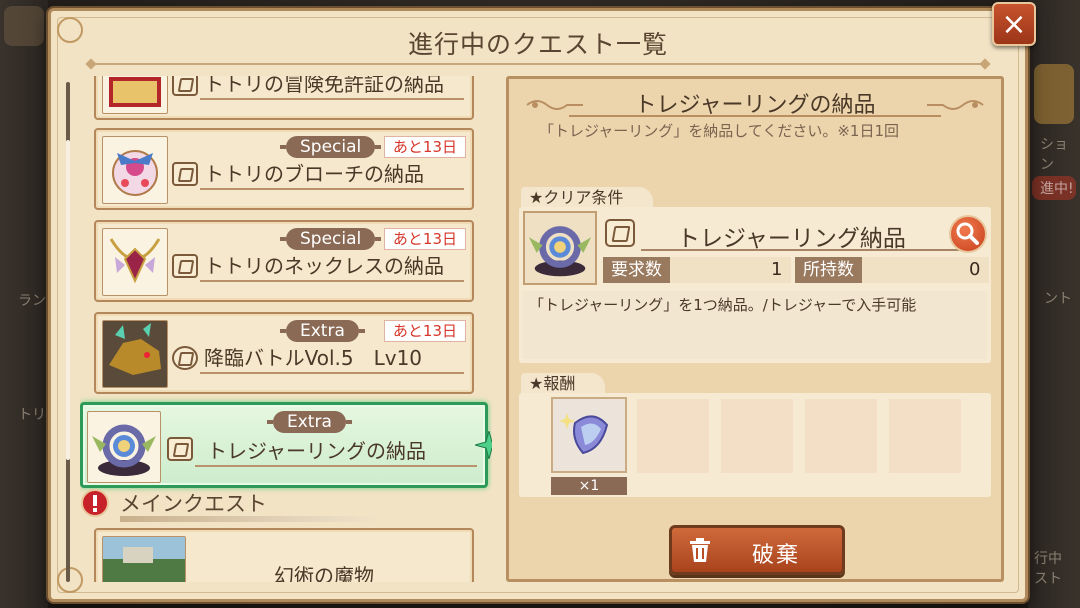 The height and width of the screenshot is (608, 1080). Describe the element at coordinates (560, 248) in the screenshot. I see `condition-item-thumbnail` at that location.